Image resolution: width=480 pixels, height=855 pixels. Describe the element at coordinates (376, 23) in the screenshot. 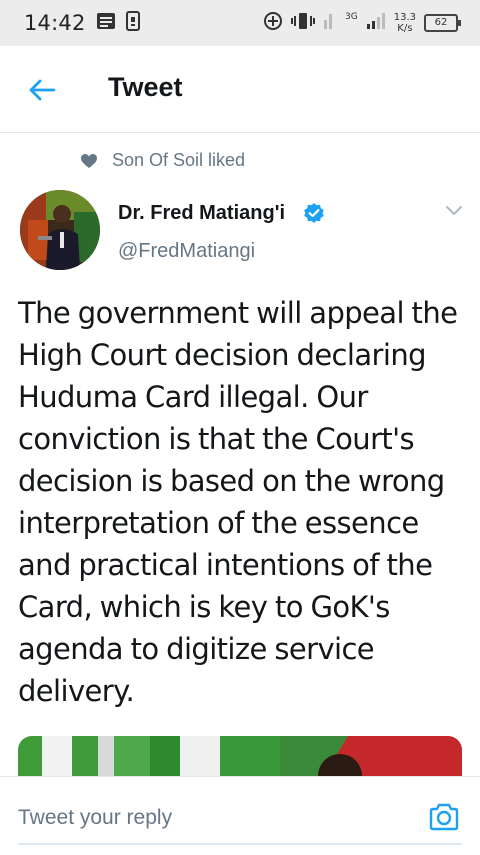

I see `signal-icon` at that location.